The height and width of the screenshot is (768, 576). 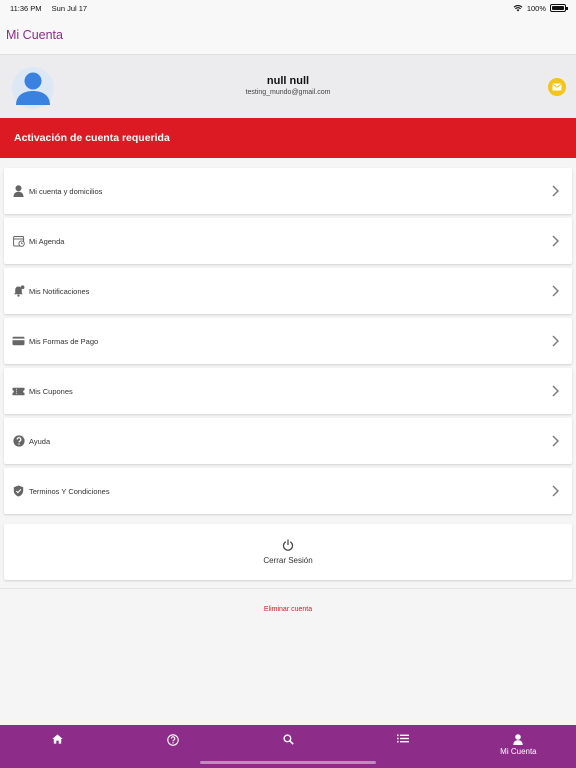 I want to click on menu-item-label: Mis Notificaciones, so click(x=59, y=291).